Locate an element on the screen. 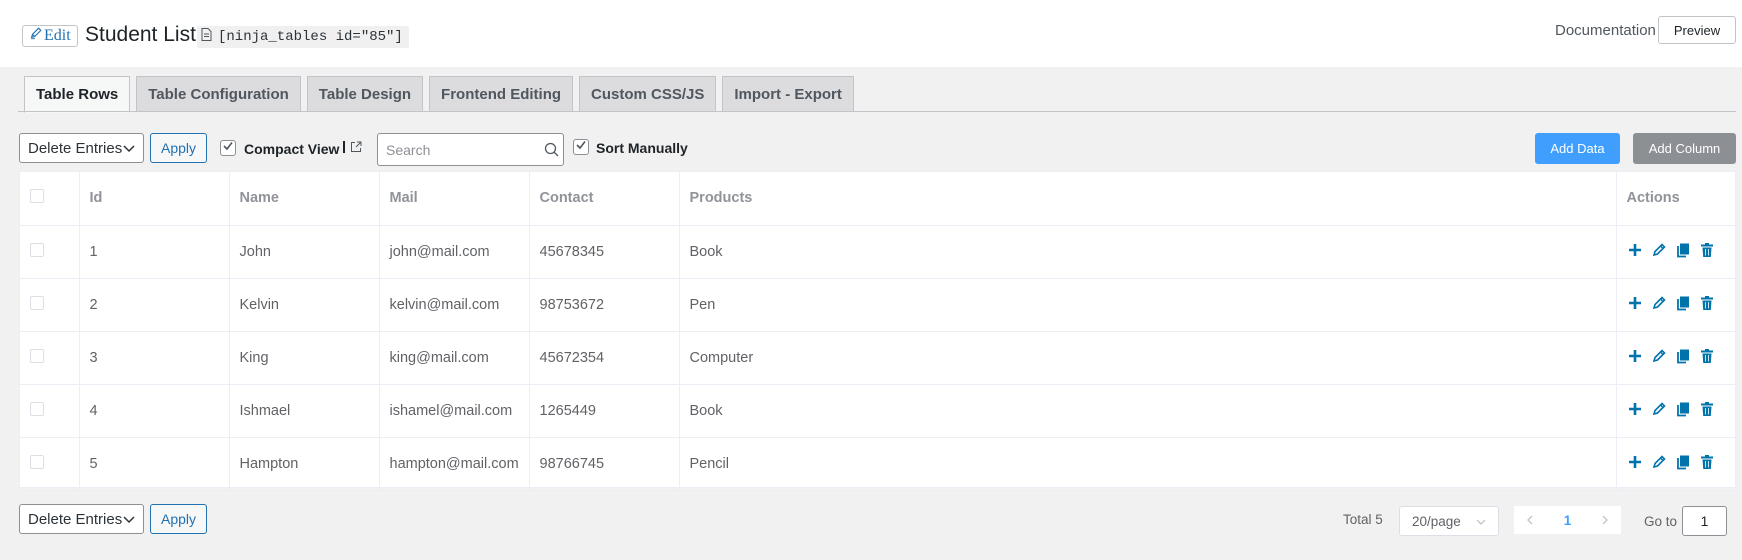 This screenshot has height=560, width=1742. search-input is located at coordinates (453, 149).